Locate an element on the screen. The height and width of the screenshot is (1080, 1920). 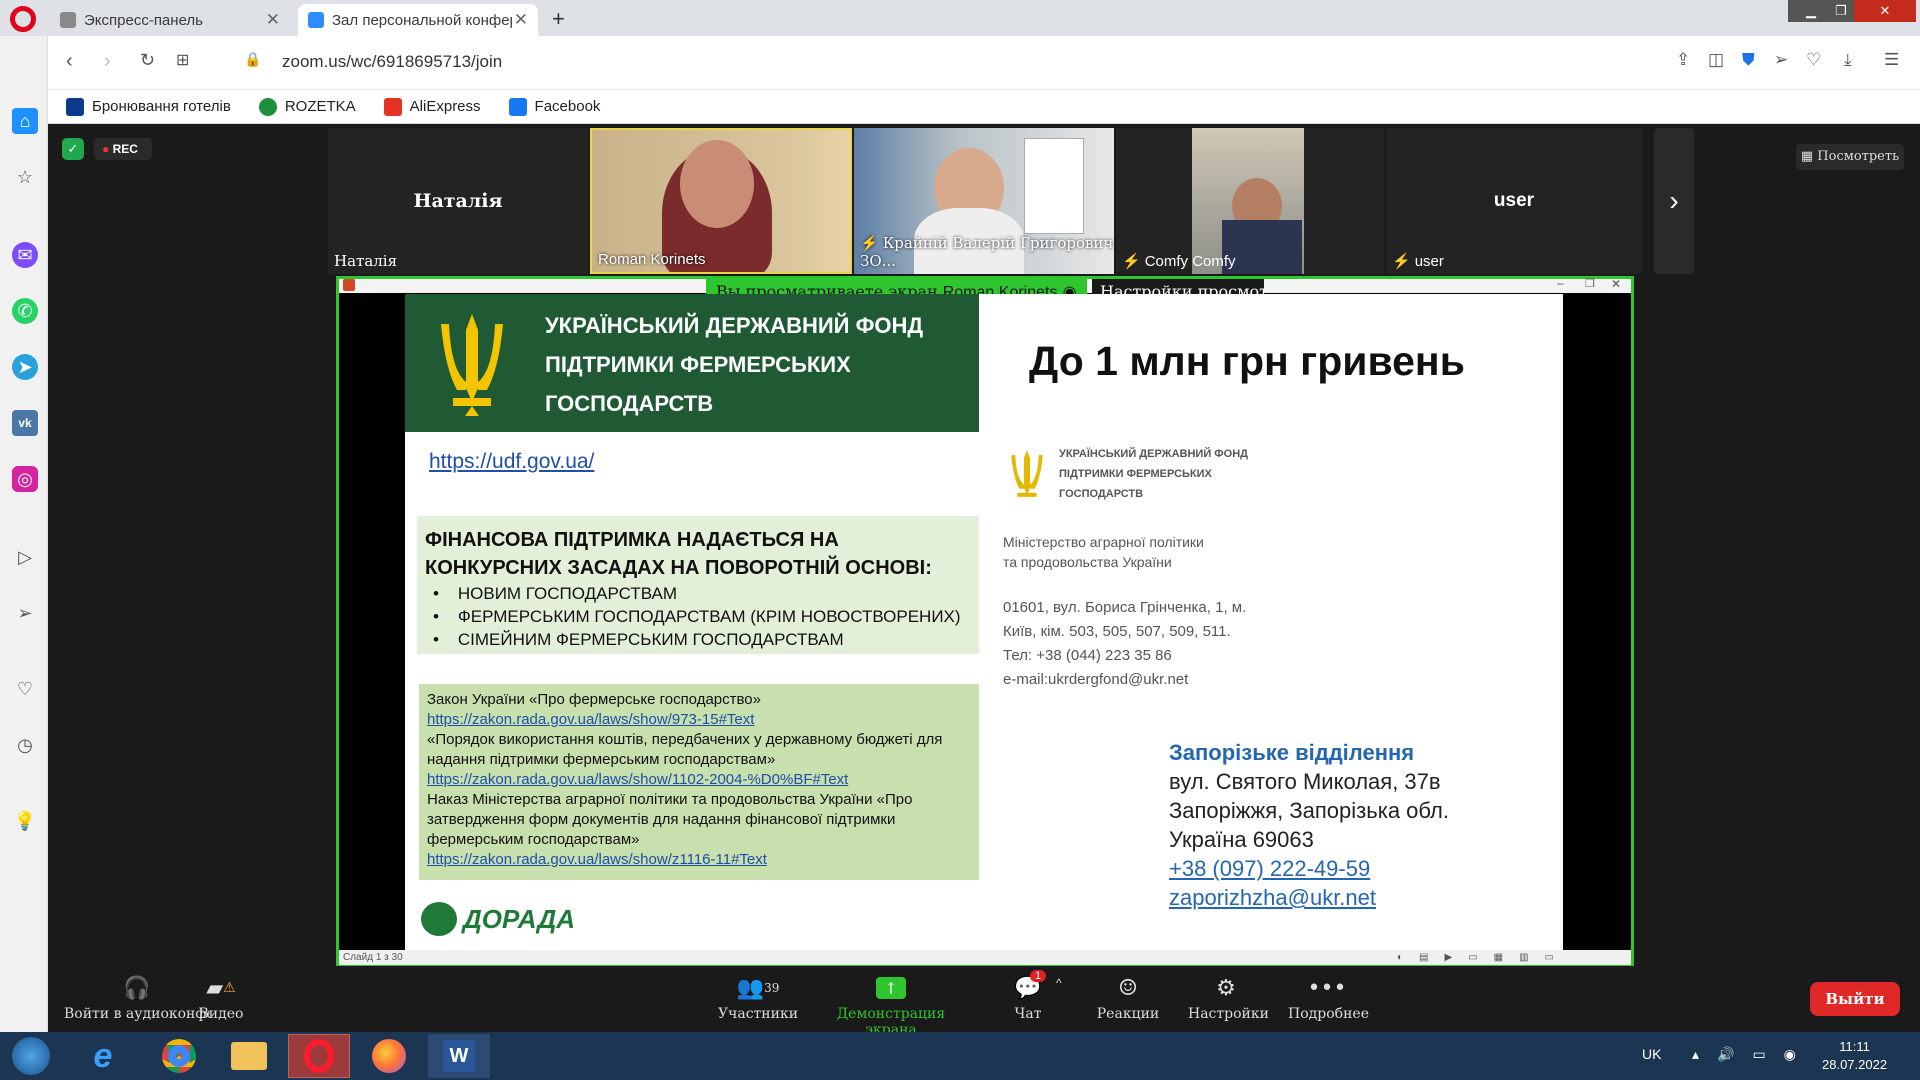
opera-taskbar-icon is located at coordinates (319, 1056).